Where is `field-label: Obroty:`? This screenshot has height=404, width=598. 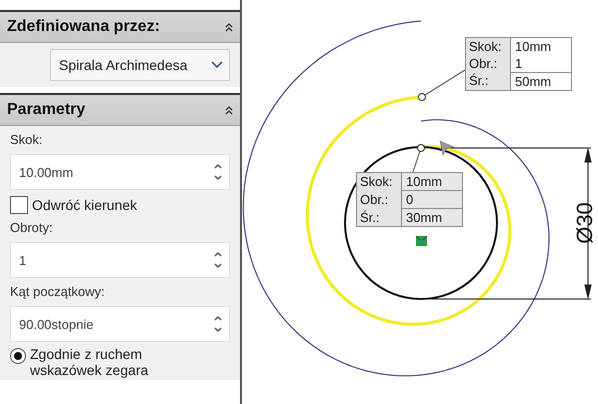 field-label: Obroty: is located at coordinates (32, 228).